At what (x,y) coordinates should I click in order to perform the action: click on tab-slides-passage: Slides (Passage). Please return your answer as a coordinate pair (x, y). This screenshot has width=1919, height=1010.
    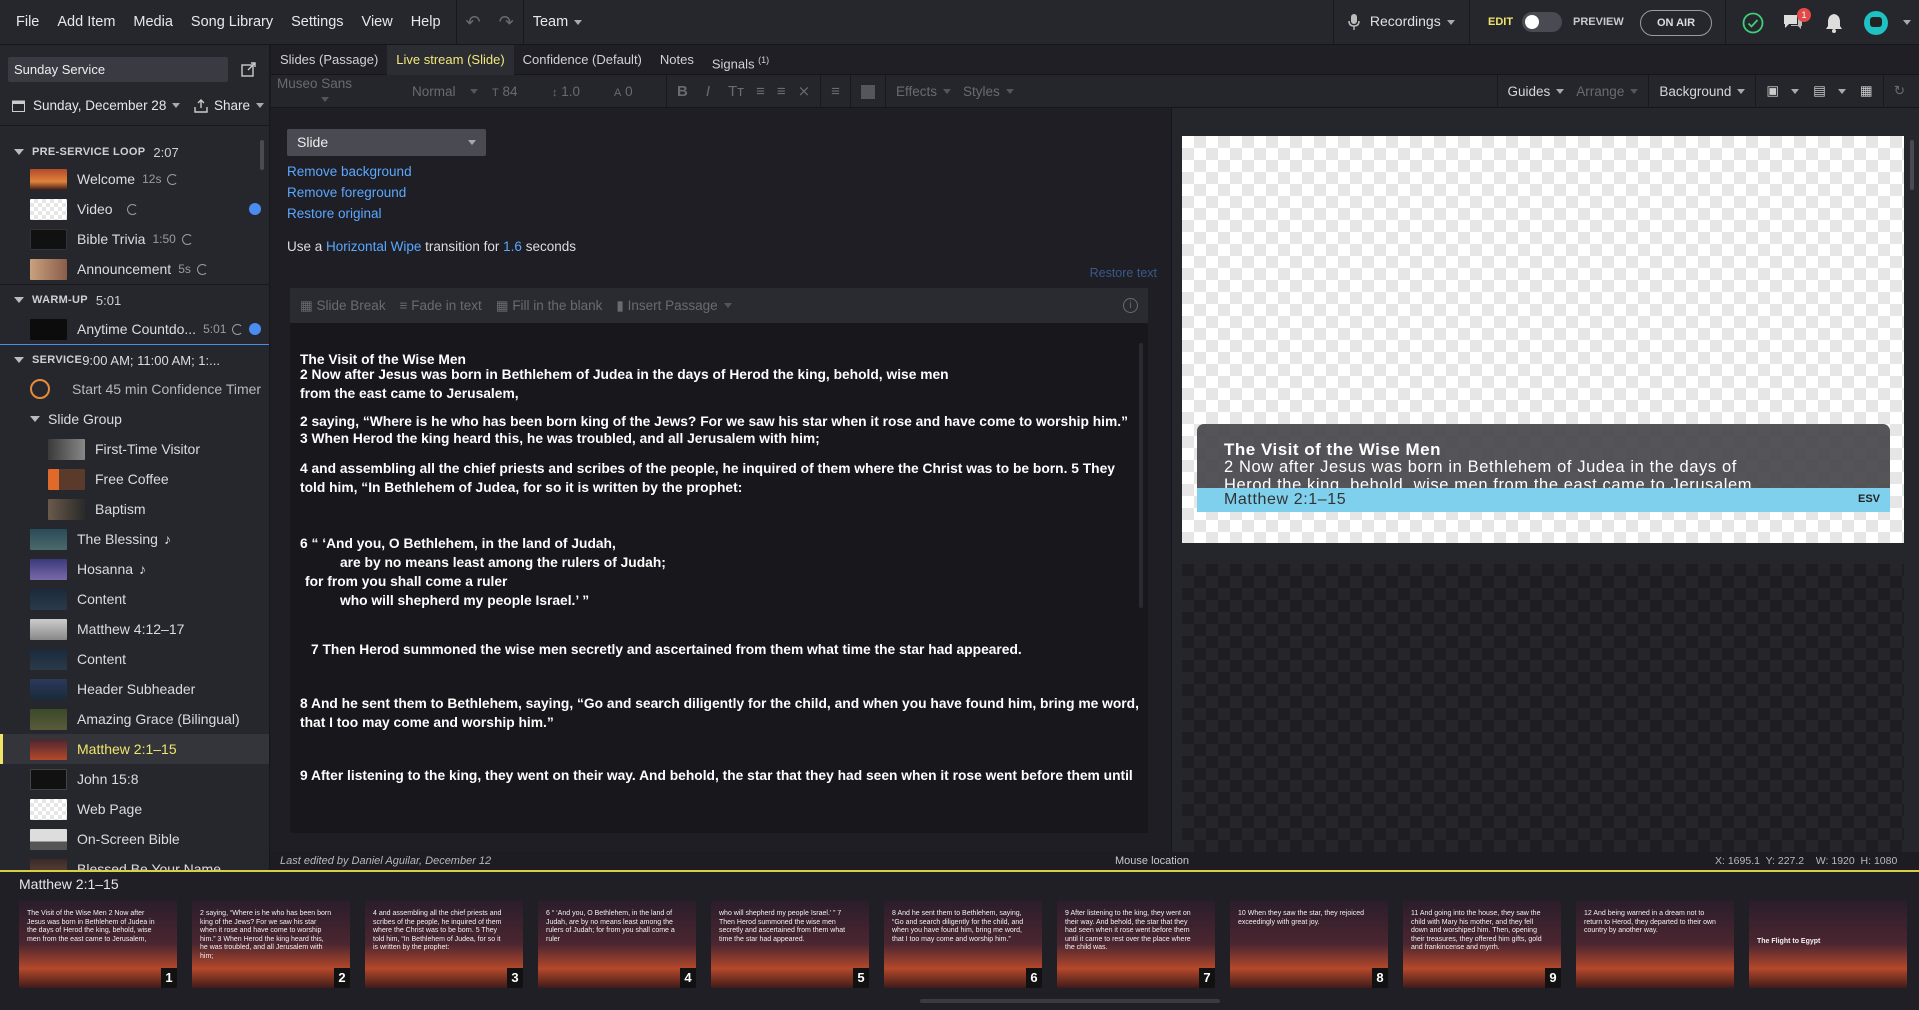
    Looking at the image, I should click on (329, 60).